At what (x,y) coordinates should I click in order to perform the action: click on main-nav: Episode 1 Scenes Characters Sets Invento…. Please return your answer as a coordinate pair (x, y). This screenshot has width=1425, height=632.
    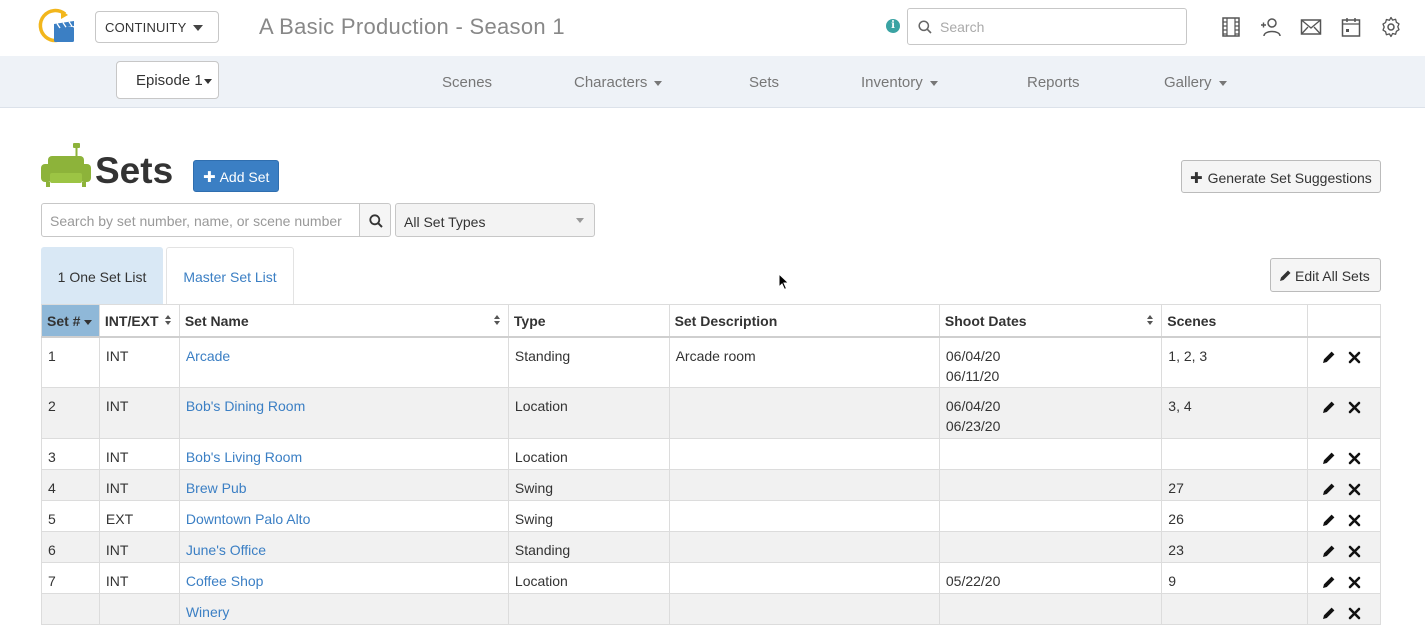
    Looking at the image, I should click on (712, 82).